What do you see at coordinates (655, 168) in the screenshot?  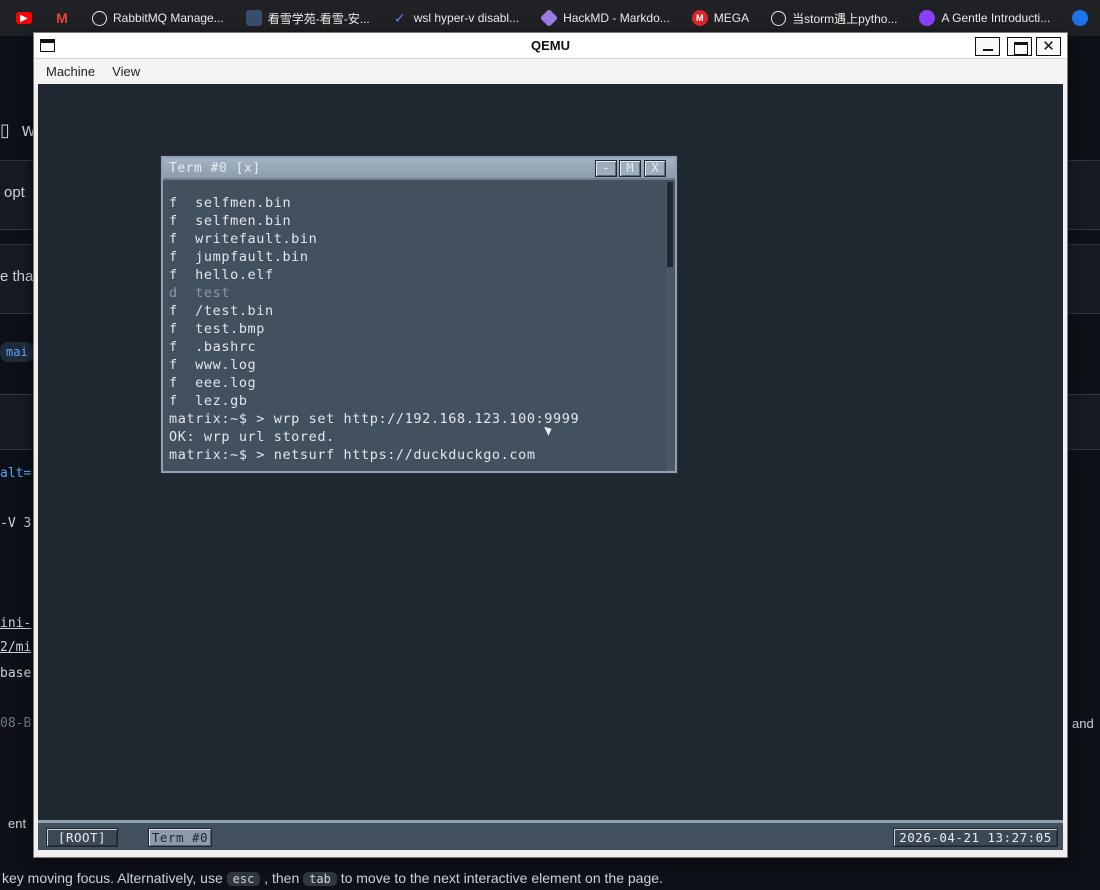 I see `terminal-close-button: X` at bounding box center [655, 168].